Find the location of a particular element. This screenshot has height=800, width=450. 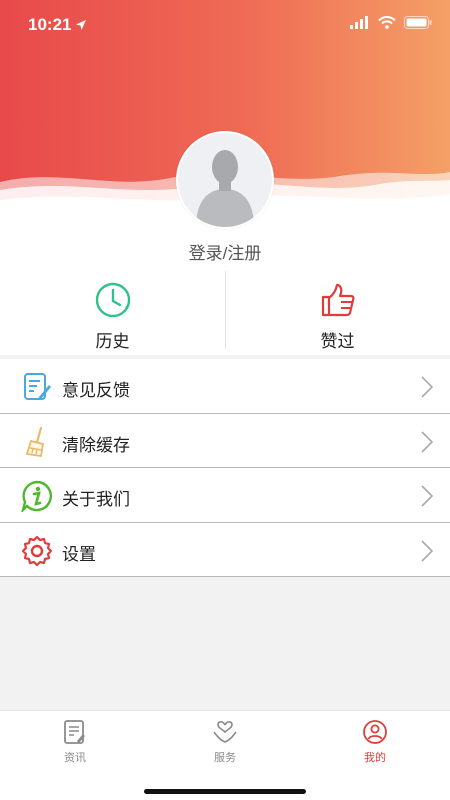

avatar is located at coordinates (225, 180).